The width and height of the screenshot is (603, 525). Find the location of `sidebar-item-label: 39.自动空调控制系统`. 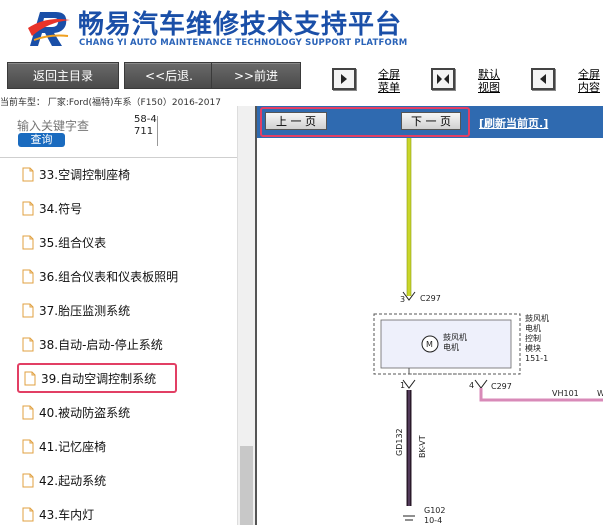

sidebar-item-label: 39.自动空调控制系统 is located at coordinates (99, 378).